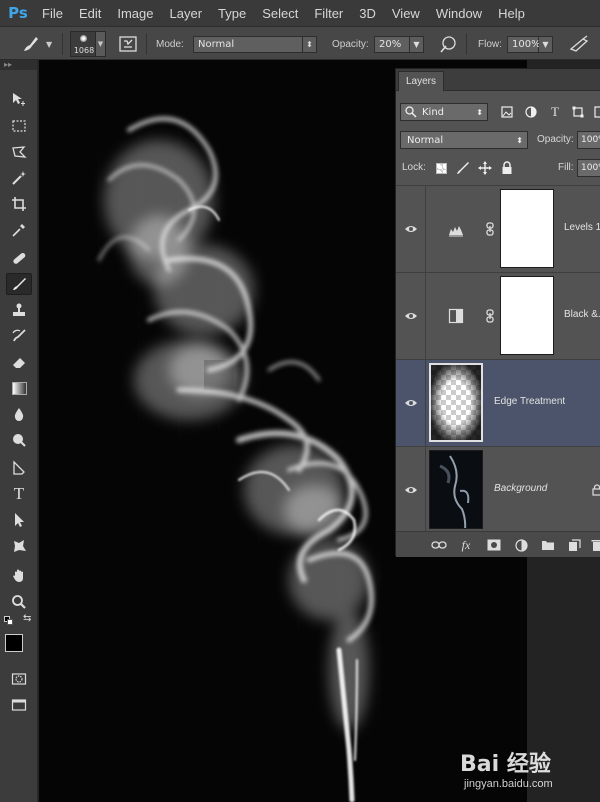 This screenshot has width=600, height=802. Describe the element at coordinates (439, 545) in the screenshot. I see `link-layers-icon` at that location.